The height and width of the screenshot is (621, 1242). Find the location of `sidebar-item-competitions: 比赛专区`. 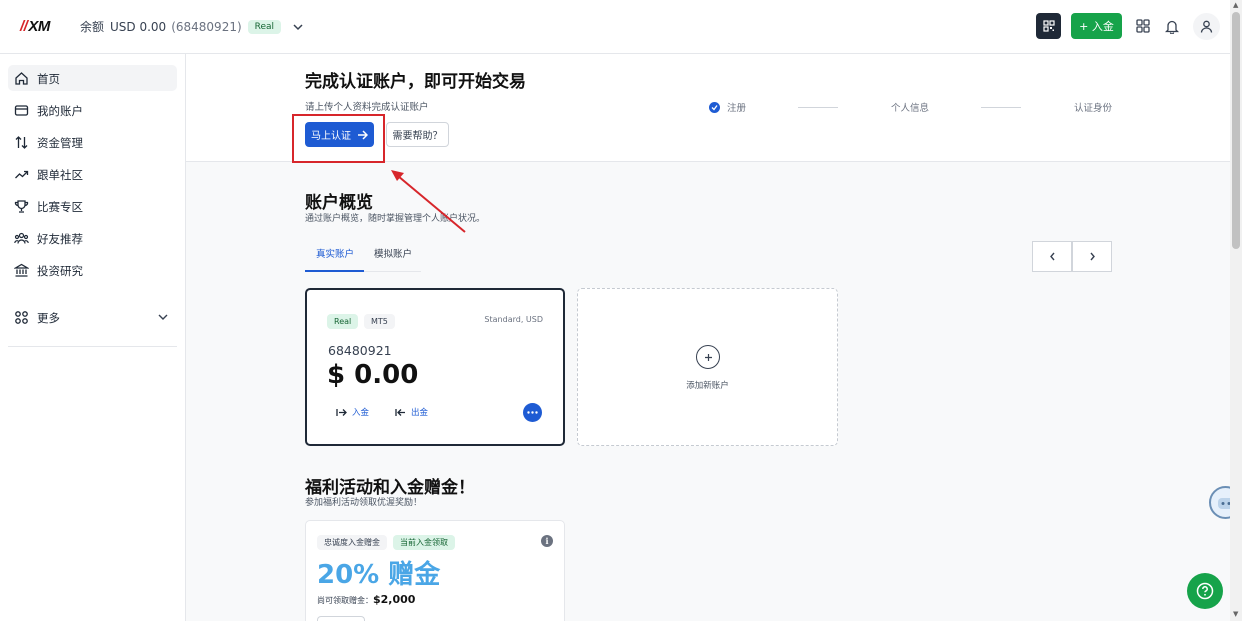

sidebar-item-competitions: 比赛专区 is located at coordinates (92, 206).